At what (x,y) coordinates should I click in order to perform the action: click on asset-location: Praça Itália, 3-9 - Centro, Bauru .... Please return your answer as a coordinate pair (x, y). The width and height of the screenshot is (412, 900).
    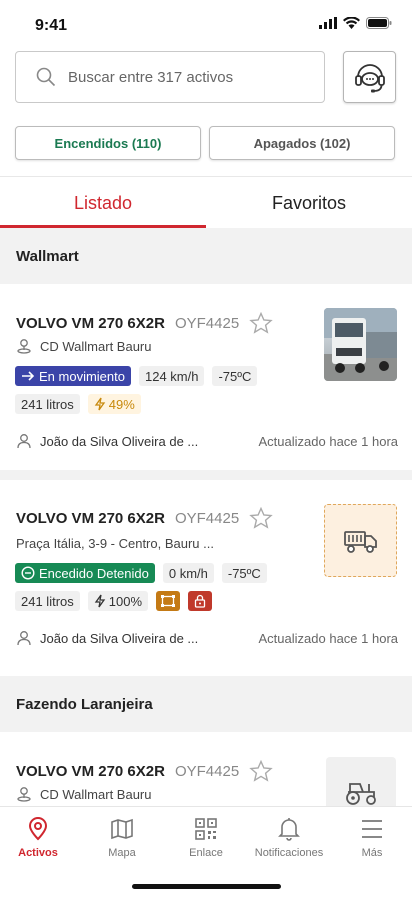
    Looking at the image, I should click on (115, 543).